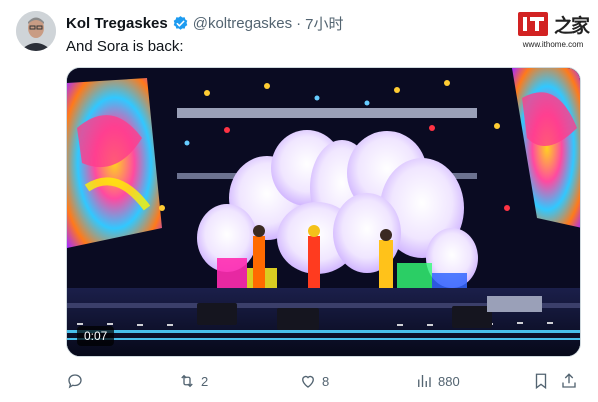  I want to click on ithome-watermark: 之 家 www.ithome.com, so click(553, 31).